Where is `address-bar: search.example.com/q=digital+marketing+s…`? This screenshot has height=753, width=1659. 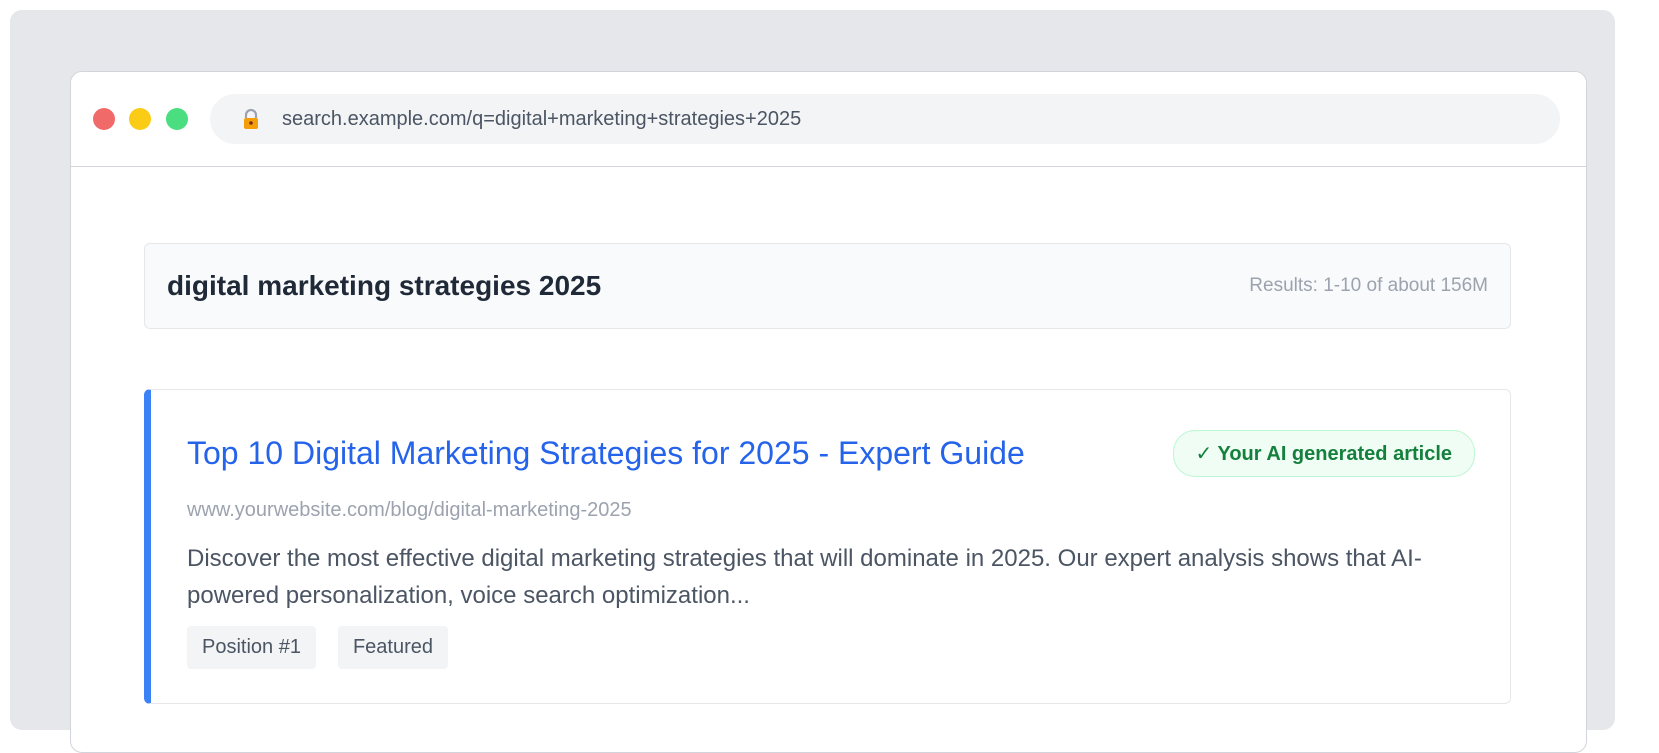
address-bar: search.example.com/q=digital+marketing+s… is located at coordinates (885, 119).